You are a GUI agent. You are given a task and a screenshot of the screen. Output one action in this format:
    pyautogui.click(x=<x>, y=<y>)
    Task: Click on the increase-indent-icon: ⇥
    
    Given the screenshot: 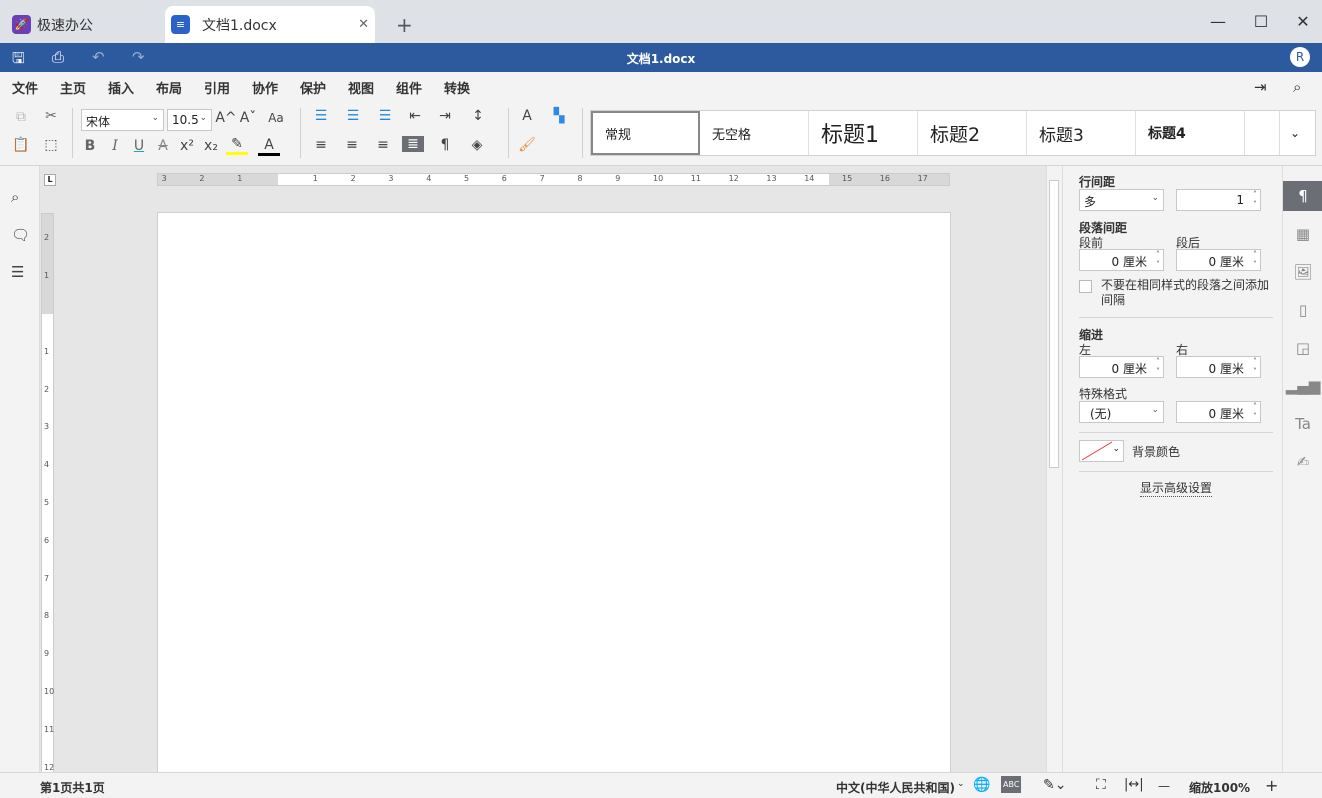 What is the action you would take?
    pyautogui.click(x=445, y=116)
    